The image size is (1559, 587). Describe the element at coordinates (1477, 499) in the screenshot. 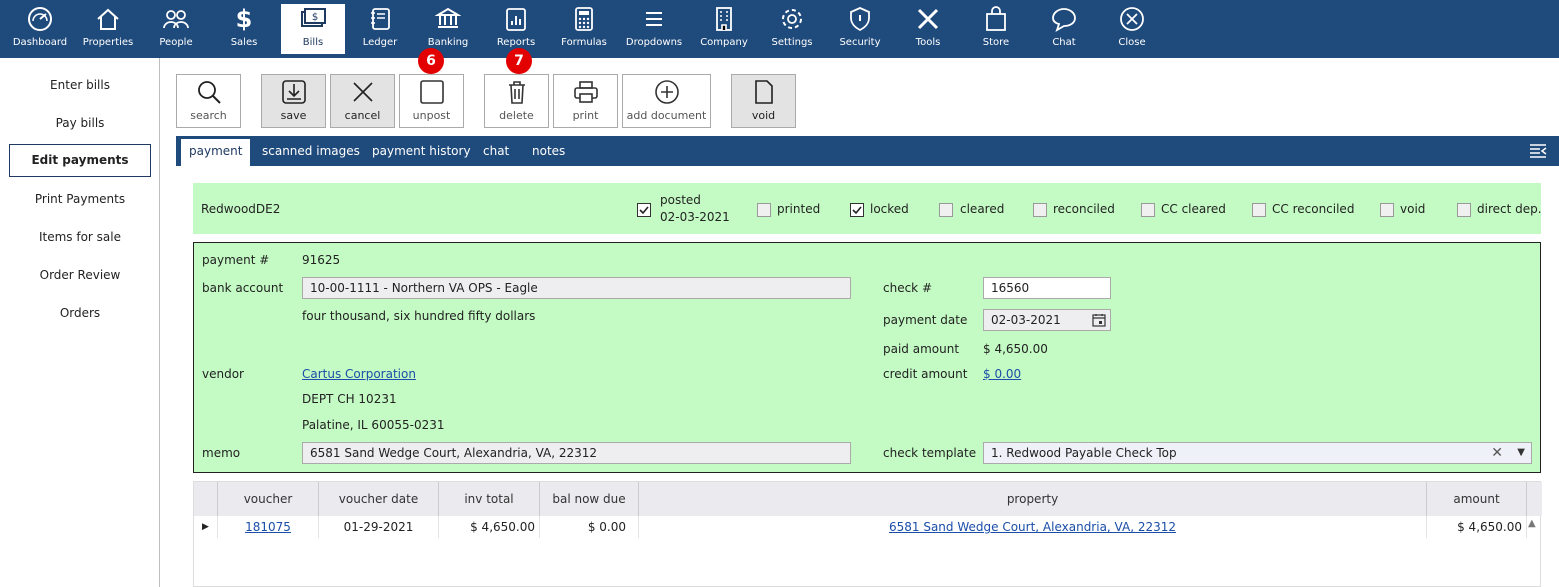

I see `col-amount: amount` at that location.